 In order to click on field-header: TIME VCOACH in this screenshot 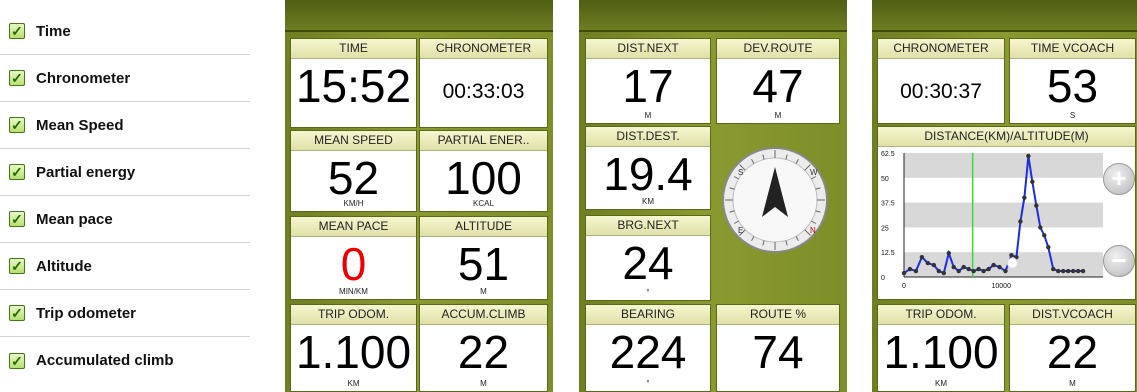, I will do `click(1072, 49)`.